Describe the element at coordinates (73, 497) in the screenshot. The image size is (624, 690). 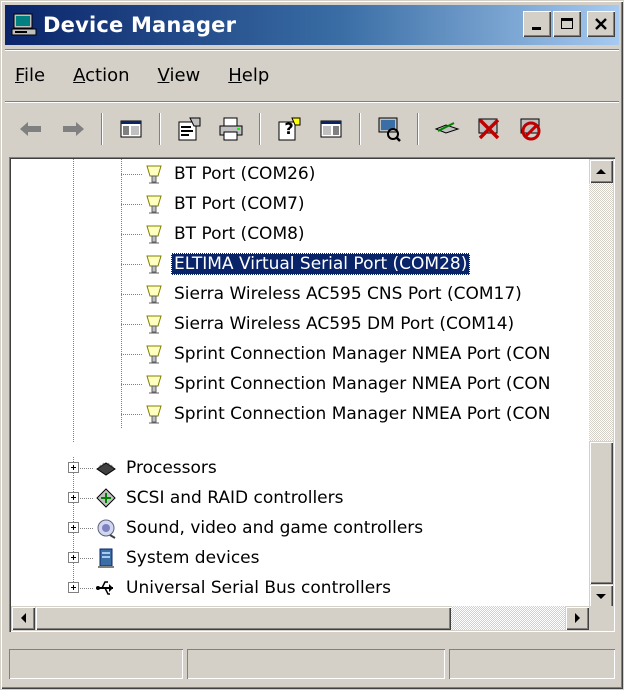
I see `expand-scsi-button` at that location.